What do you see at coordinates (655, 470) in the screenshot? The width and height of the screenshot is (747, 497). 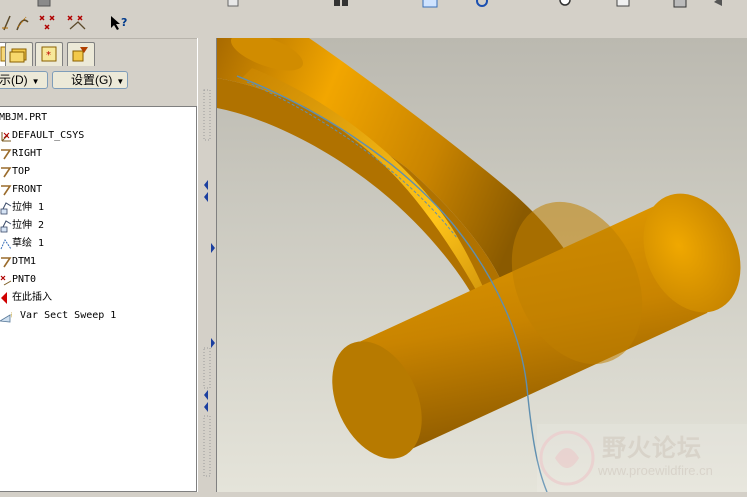 I see `watermark-url: www.proewildfire.cn` at bounding box center [655, 470].